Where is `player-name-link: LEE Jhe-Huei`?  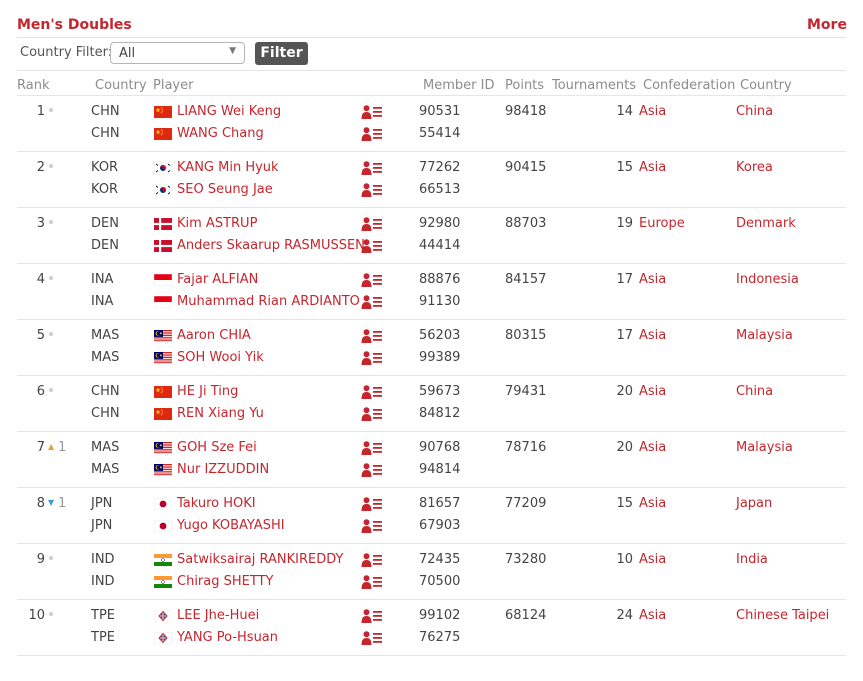 player-name-link: LEE Jhe-Huei is located at coordinates (218, 615).